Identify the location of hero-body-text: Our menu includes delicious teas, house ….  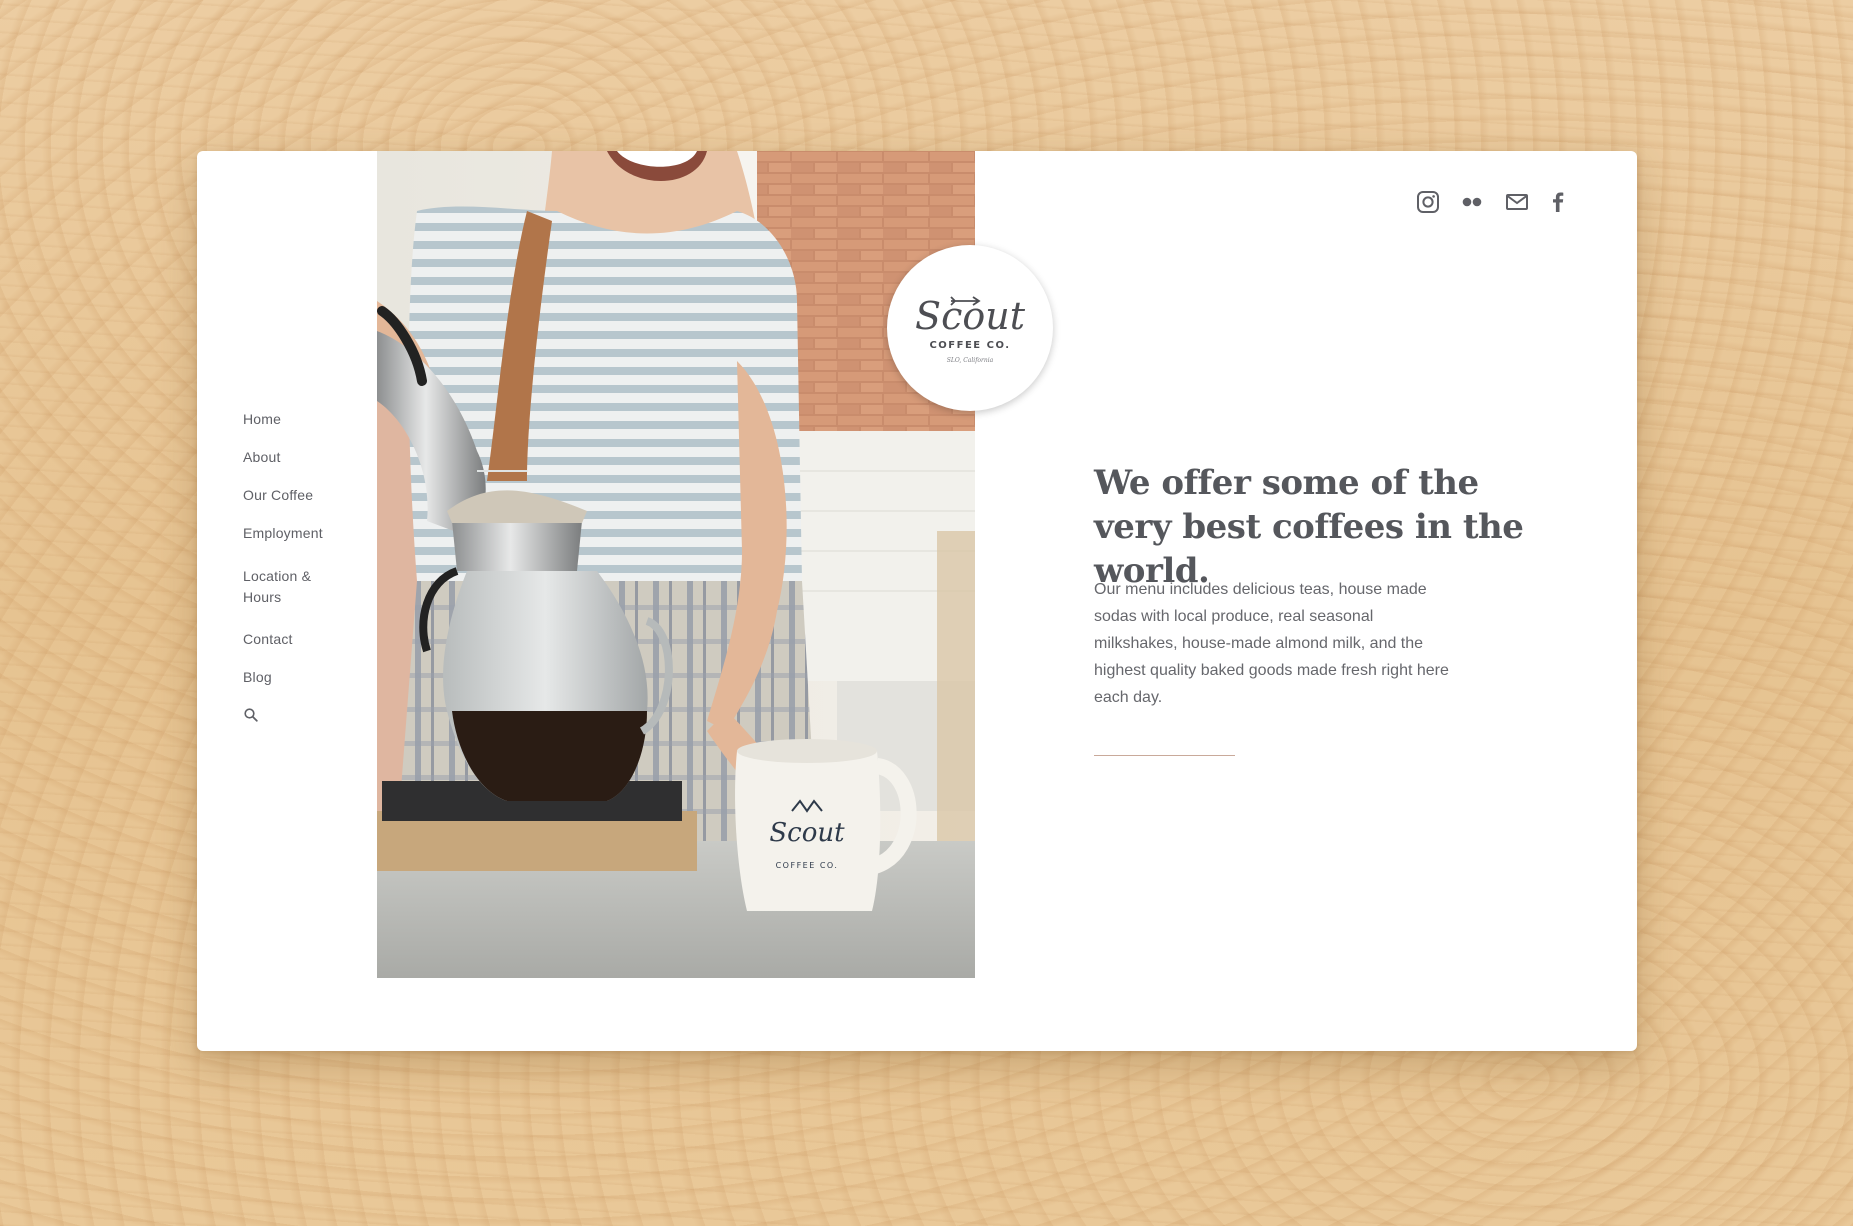
(1271, 643).